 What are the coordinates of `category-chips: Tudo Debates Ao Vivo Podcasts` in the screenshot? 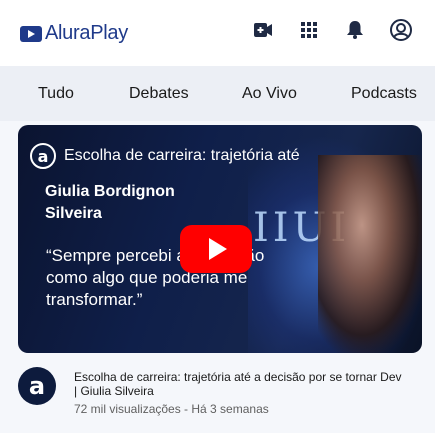 It's located at (217, 93).